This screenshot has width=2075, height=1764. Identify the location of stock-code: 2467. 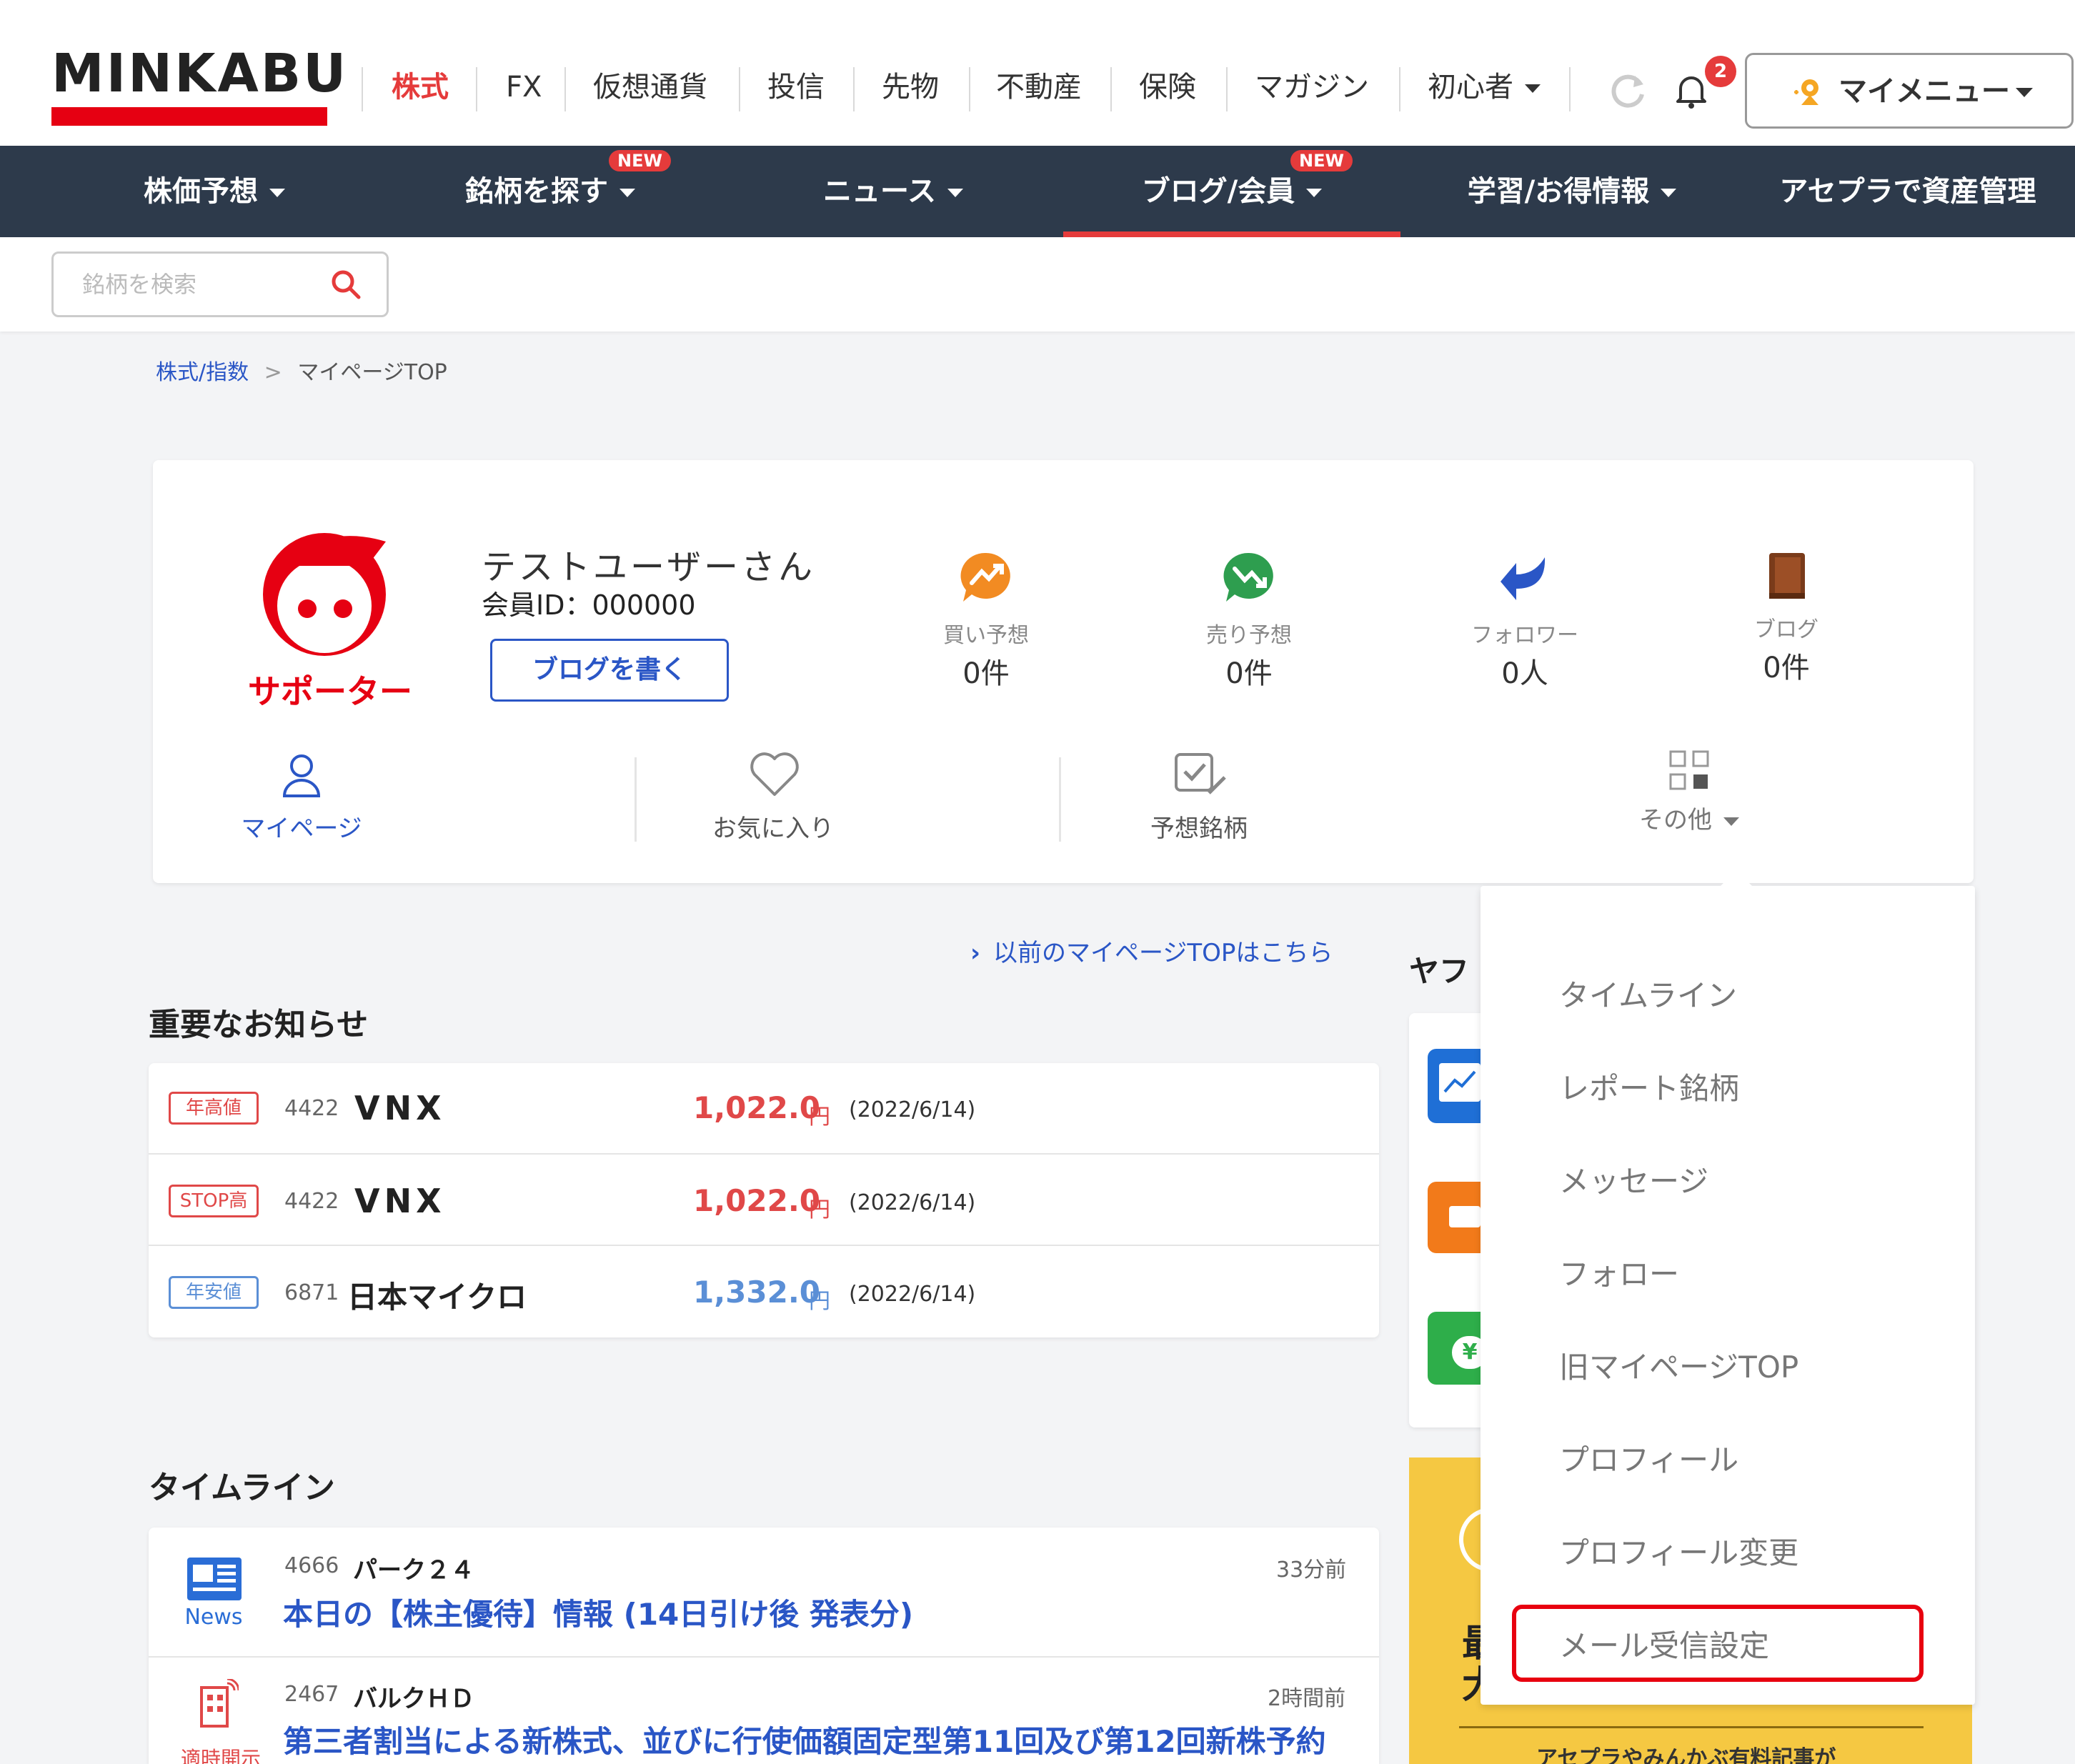
(311, 1694).